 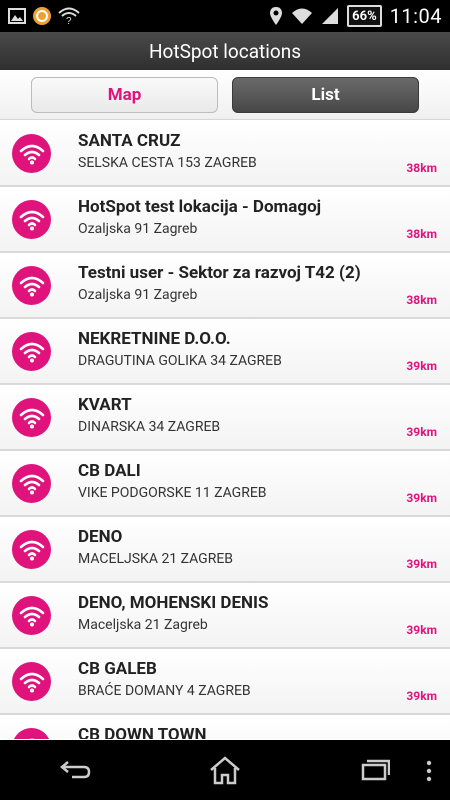 I want to click on clock: 11:04, so click(x=415, y=16).